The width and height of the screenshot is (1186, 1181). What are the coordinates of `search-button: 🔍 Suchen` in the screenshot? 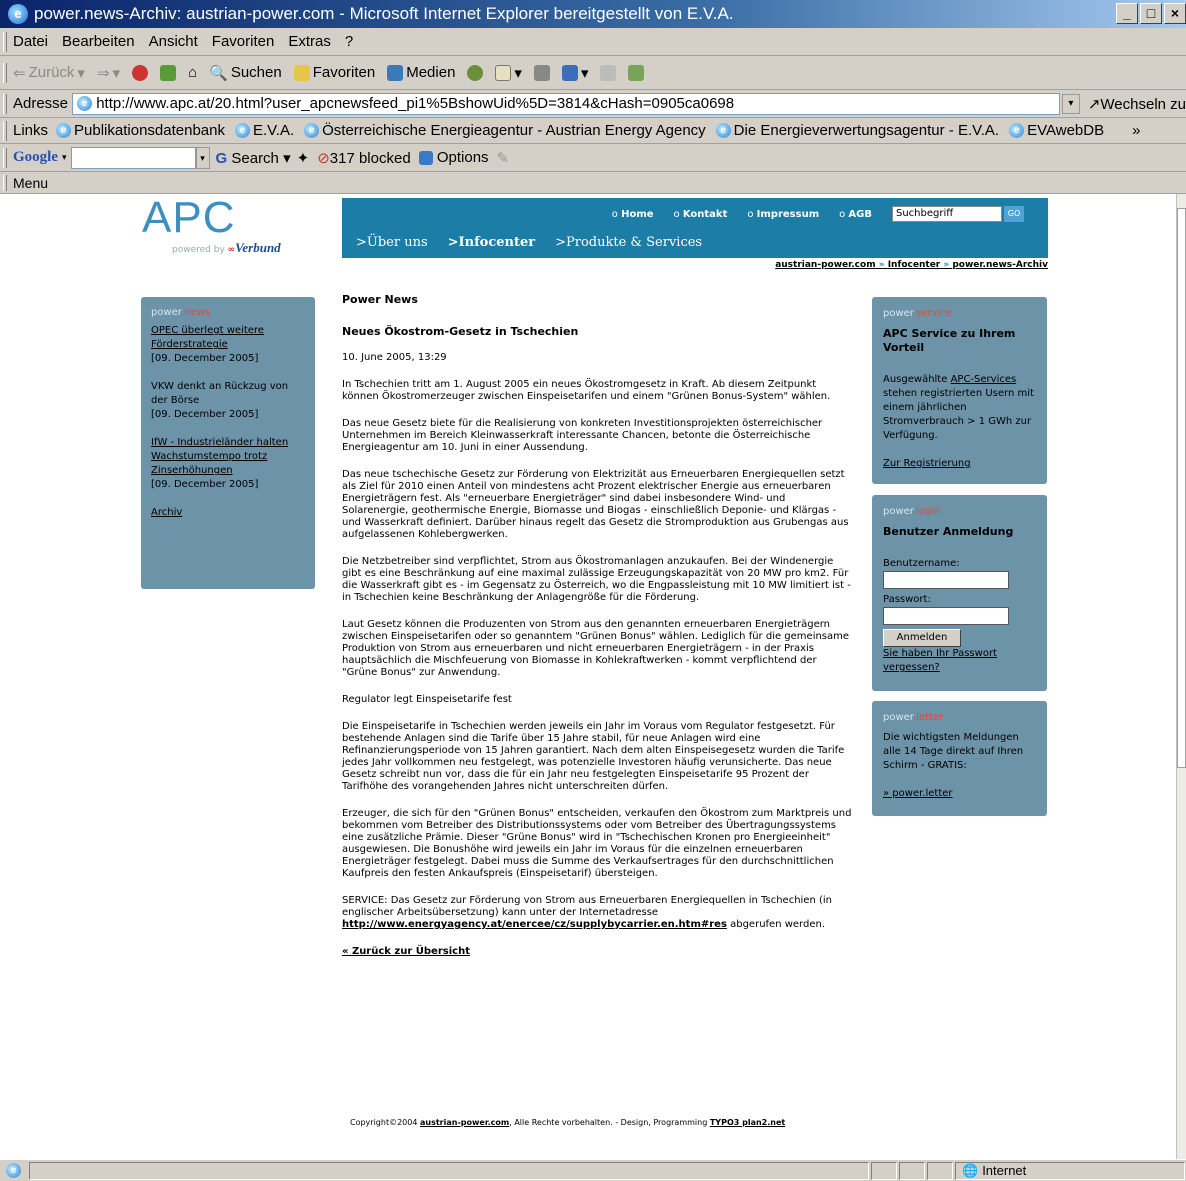 It's located at (245, 73).